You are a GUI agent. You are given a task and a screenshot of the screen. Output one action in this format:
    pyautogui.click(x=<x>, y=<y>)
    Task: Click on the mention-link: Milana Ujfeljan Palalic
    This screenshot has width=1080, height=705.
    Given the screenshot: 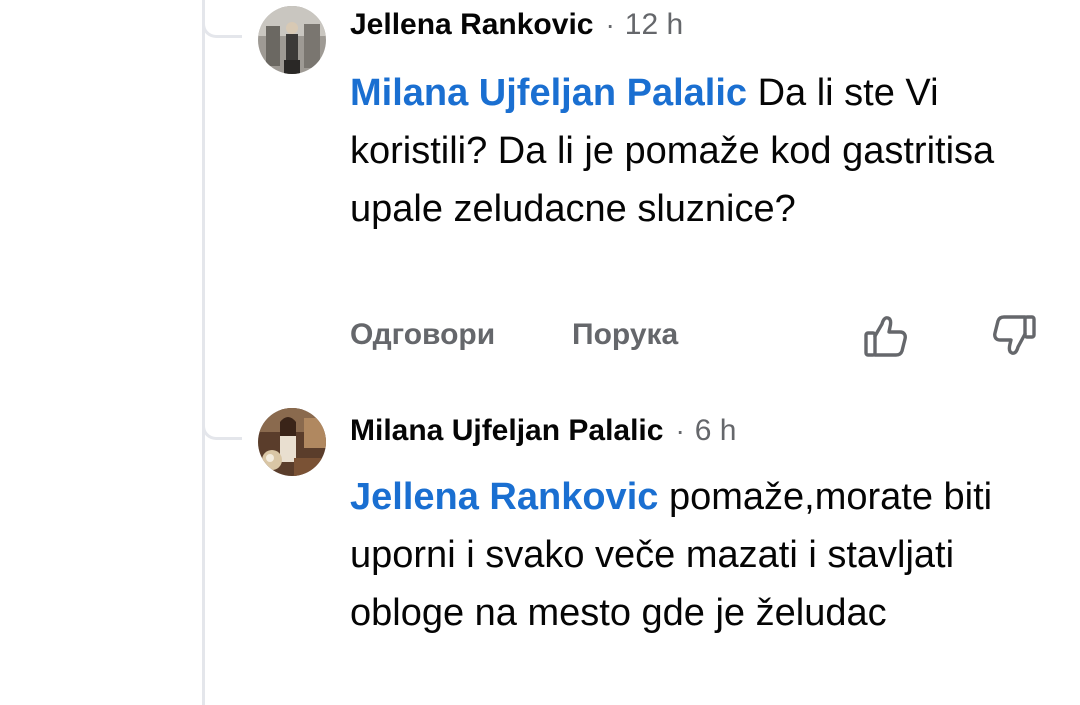 What is the action you would take?
    pyautogui.click(x=548, y=93)
    